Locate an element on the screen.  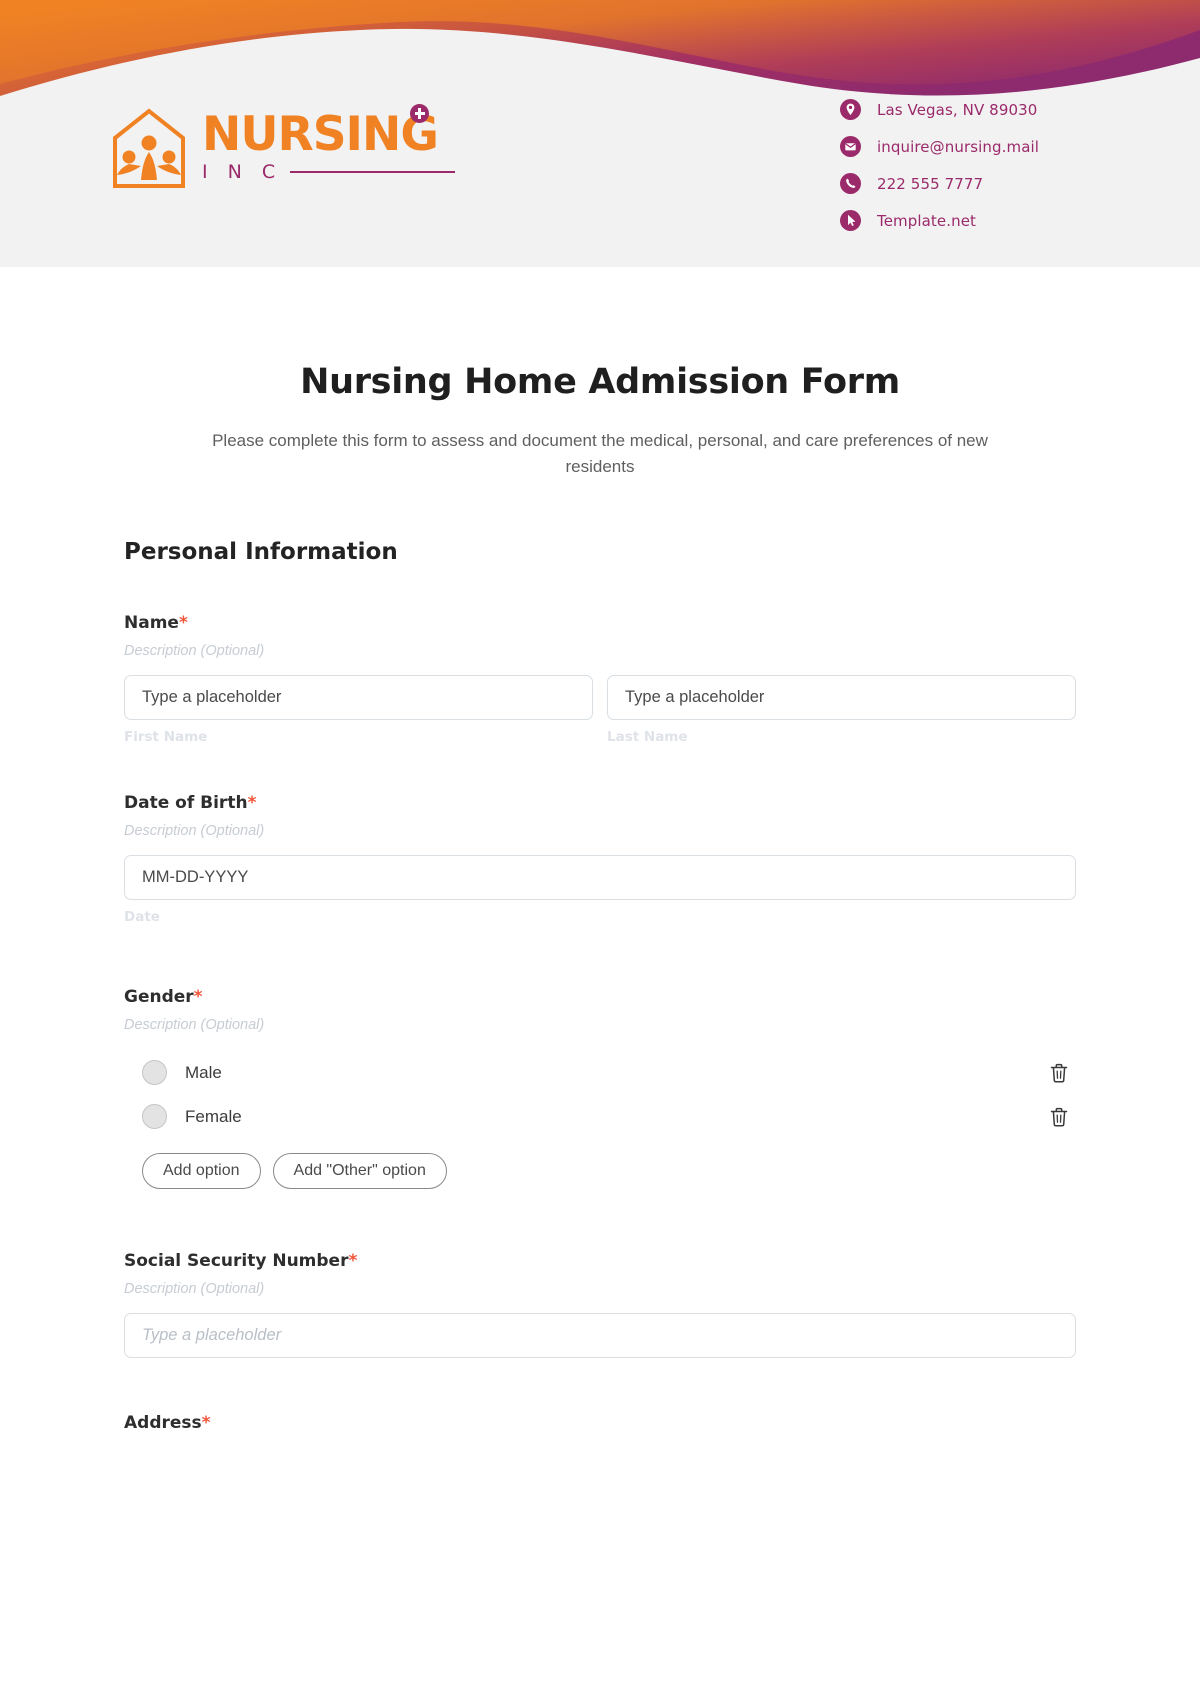
contact-row-phone: 222 555 7777 is located at coordinates (965, 183).